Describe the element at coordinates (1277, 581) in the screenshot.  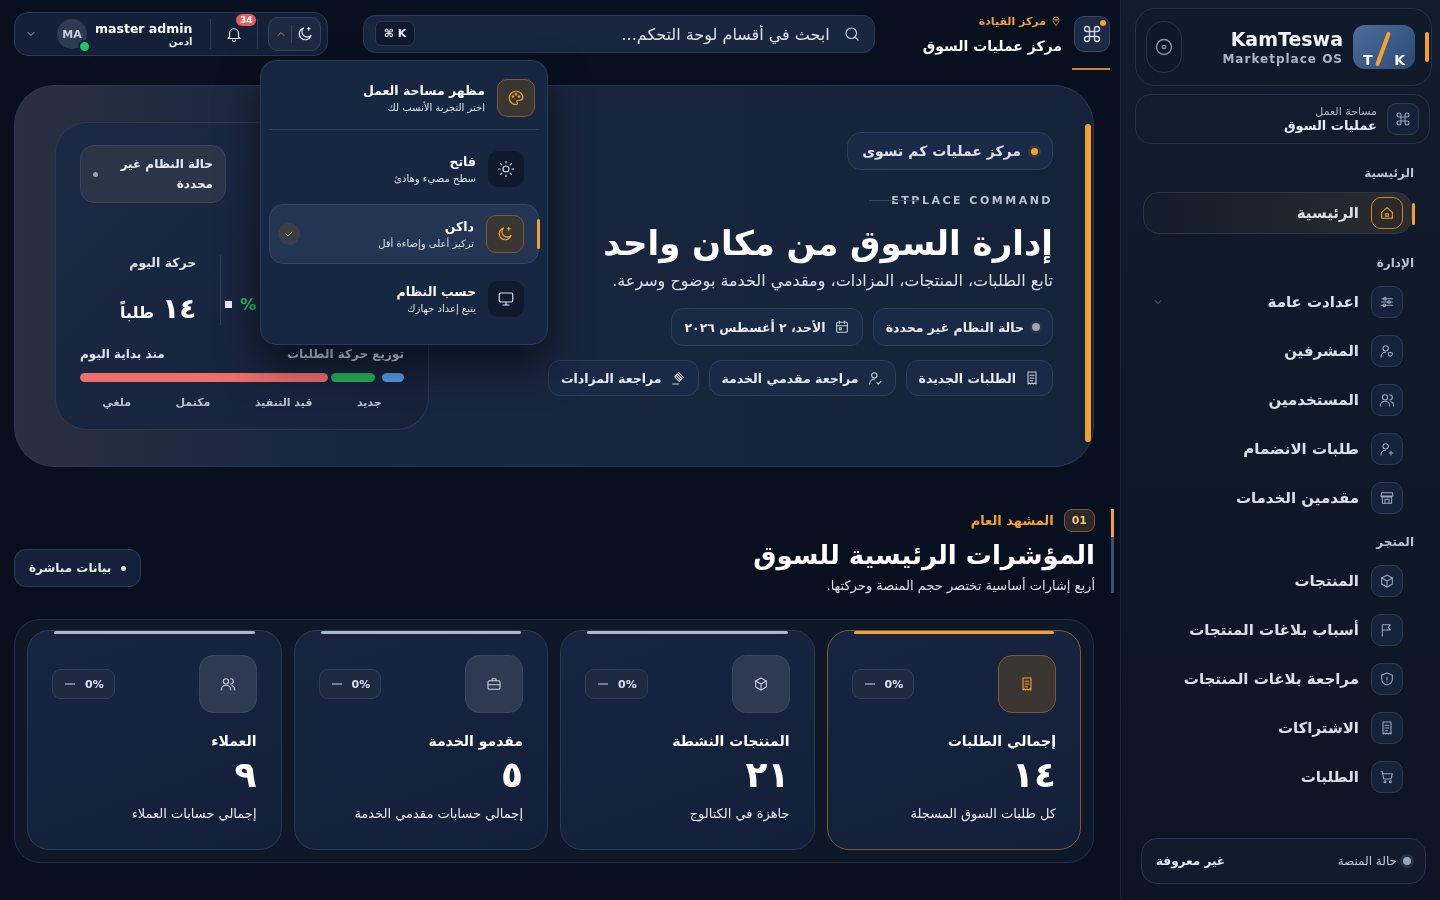
I see `sidebar-item: المنتجات` at that location.